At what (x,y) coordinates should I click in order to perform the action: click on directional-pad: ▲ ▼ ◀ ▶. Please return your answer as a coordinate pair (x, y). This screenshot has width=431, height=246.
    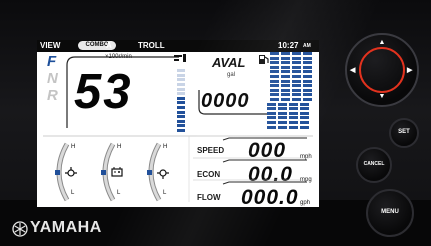
    Looking at the image, I should click on (382, 70).